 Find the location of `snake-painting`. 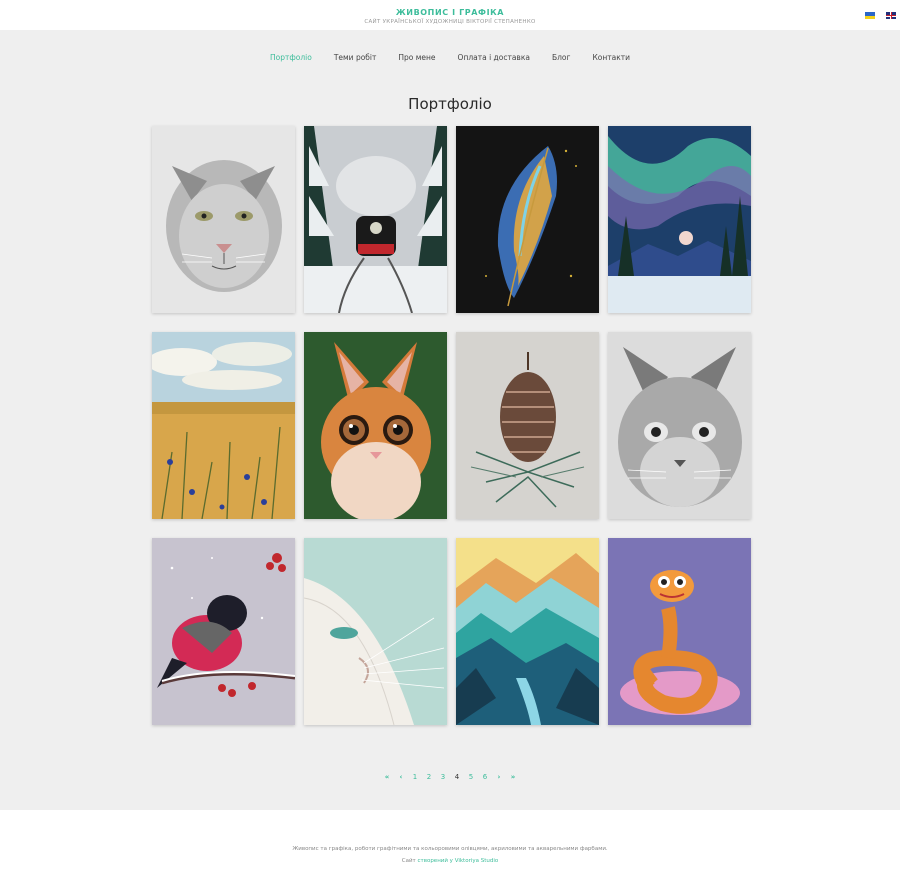

snake-painting is located at coordinates (679, 631).